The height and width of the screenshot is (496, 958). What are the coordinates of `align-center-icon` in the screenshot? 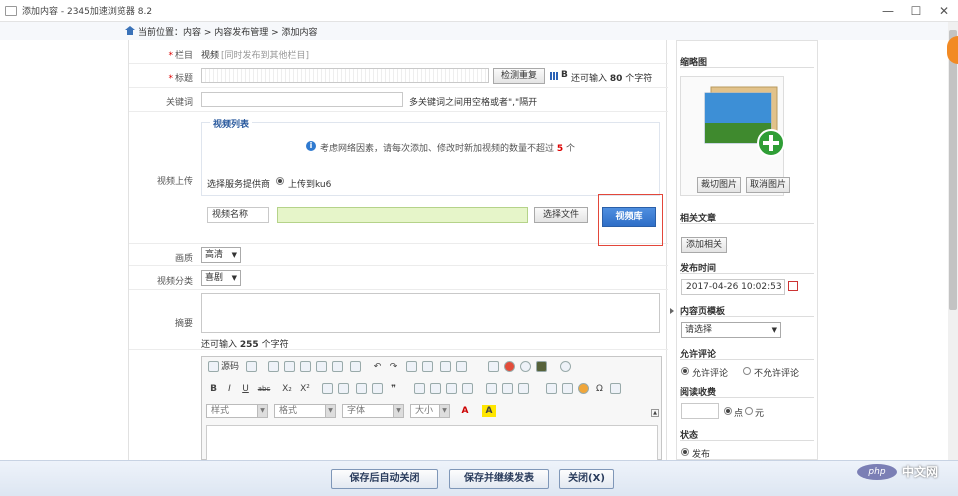 It's located at (435, 388).